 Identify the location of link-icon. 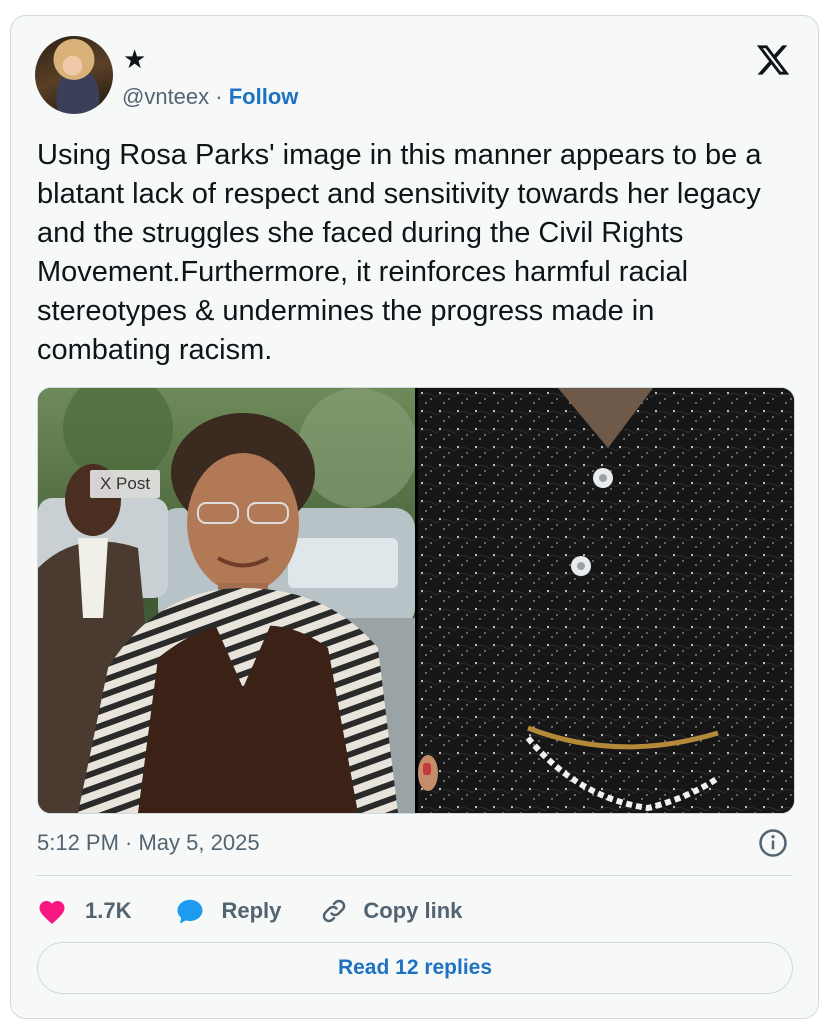
(334, 911).